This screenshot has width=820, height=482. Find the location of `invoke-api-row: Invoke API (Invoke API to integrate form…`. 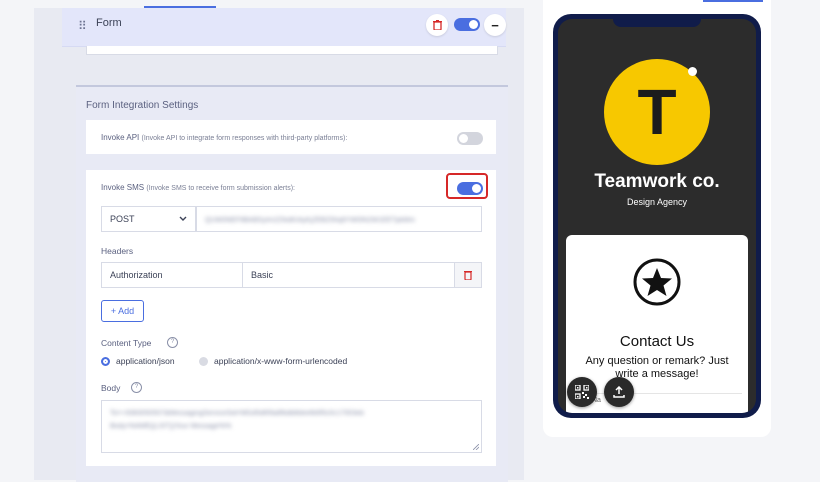

invoke-api-row: Invoke API (Invoke API to integrate form… is located at coordinates (291, 137).